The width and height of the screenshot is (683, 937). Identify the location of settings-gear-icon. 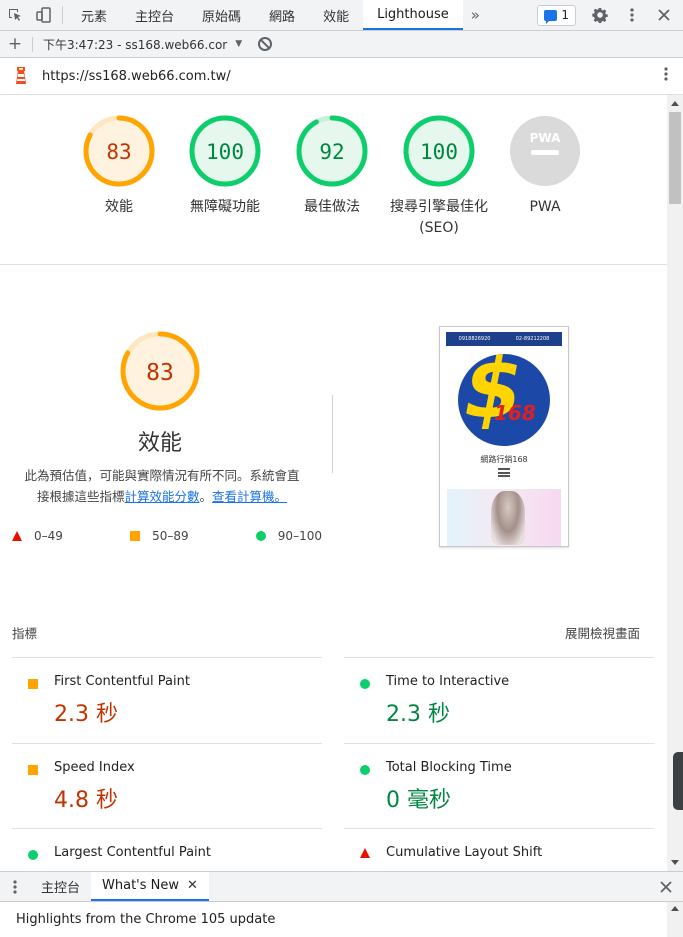
(600, 15).